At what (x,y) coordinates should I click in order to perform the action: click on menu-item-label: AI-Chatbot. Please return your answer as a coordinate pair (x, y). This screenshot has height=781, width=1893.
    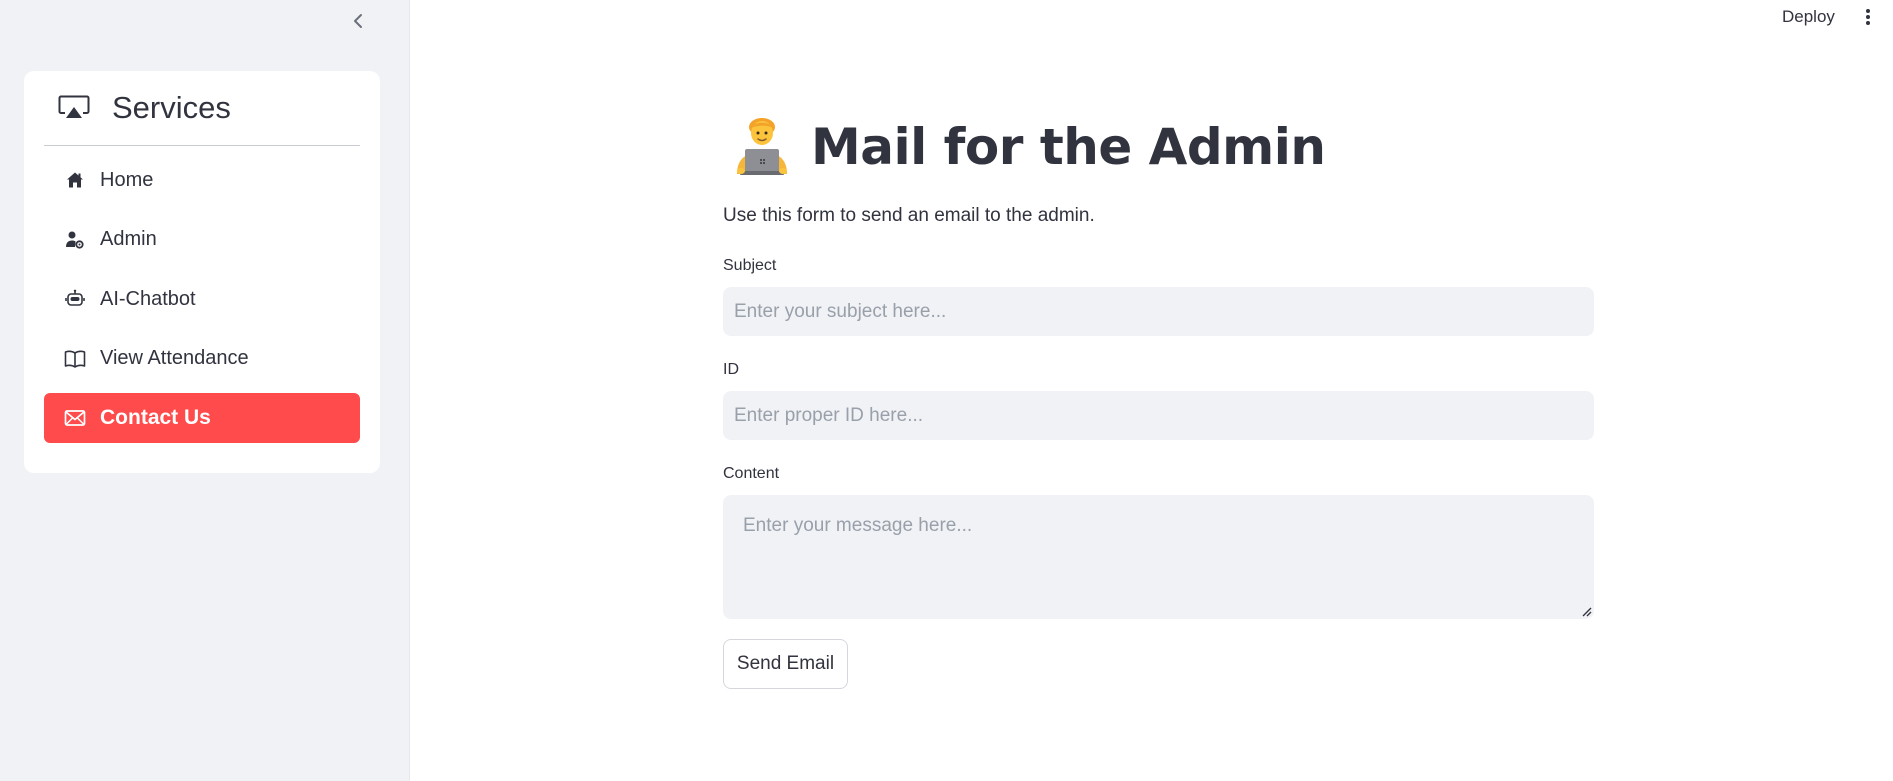
    Looking at the image, I should click on (148, 298).